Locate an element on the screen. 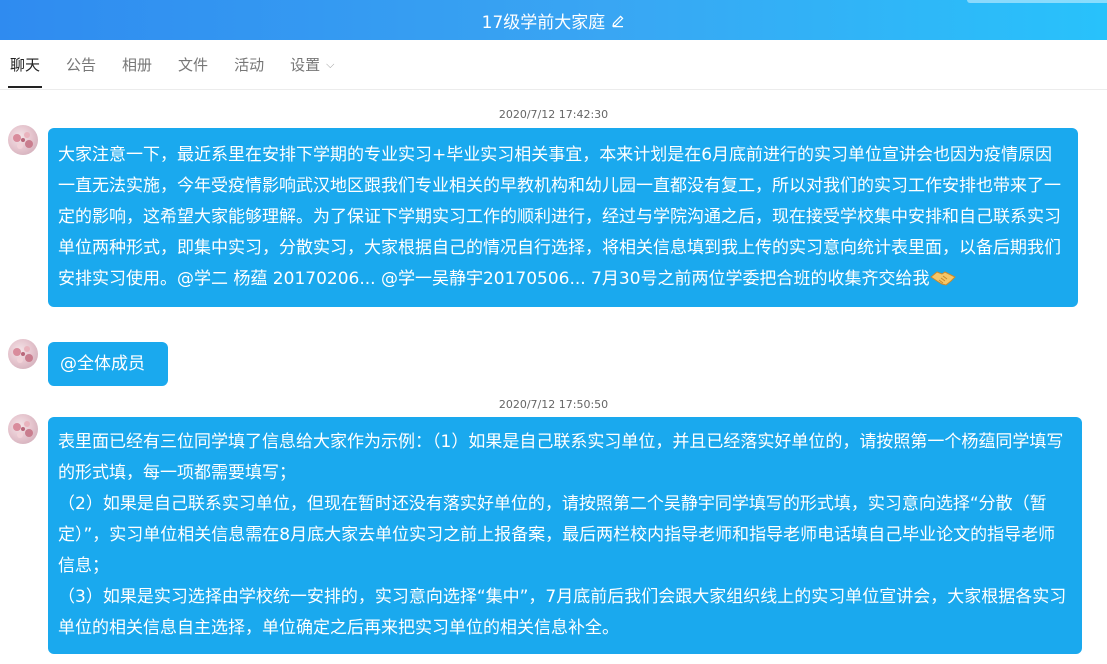 This screenshot has height=664, width=1107. window-corner-bar is located at coordinates (1037, 1).